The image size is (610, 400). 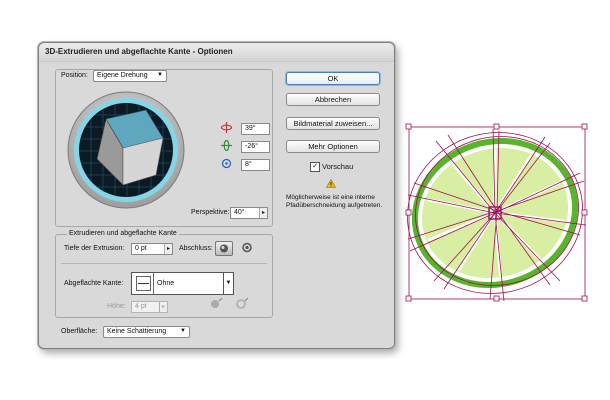 I want to click on rotation-y-field: -26°, so click(x=255, y=147).